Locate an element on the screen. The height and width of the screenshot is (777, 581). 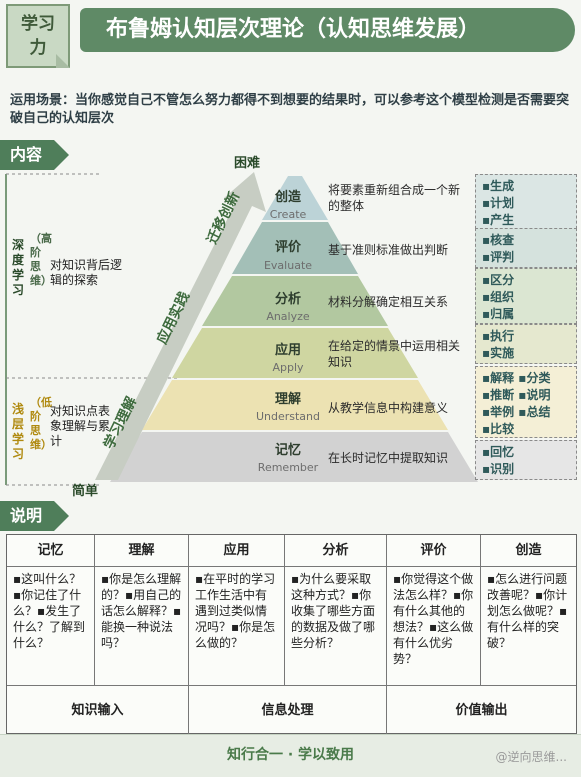
column-header: 评价 is located at coordinates (433, 551).